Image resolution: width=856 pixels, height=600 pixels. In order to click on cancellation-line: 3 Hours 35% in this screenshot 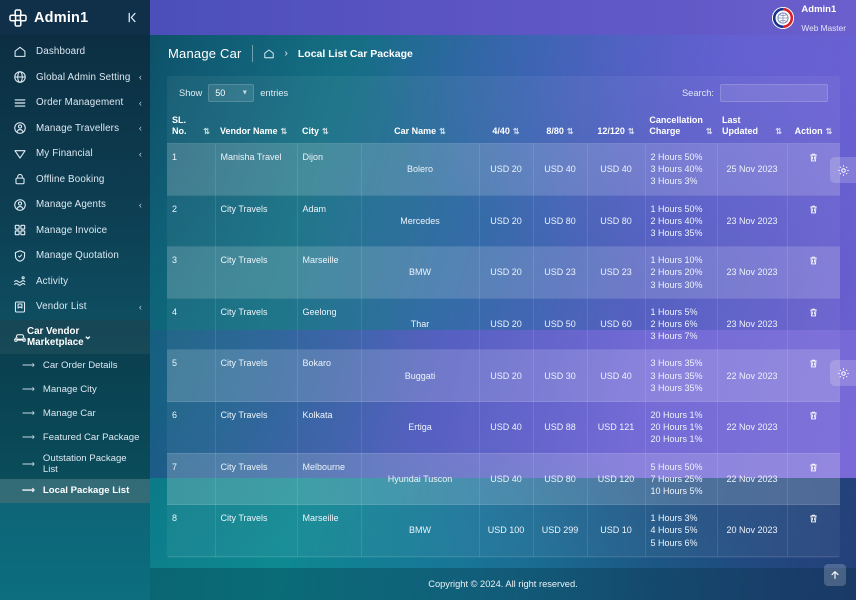, I will do `click(676, 387)`.